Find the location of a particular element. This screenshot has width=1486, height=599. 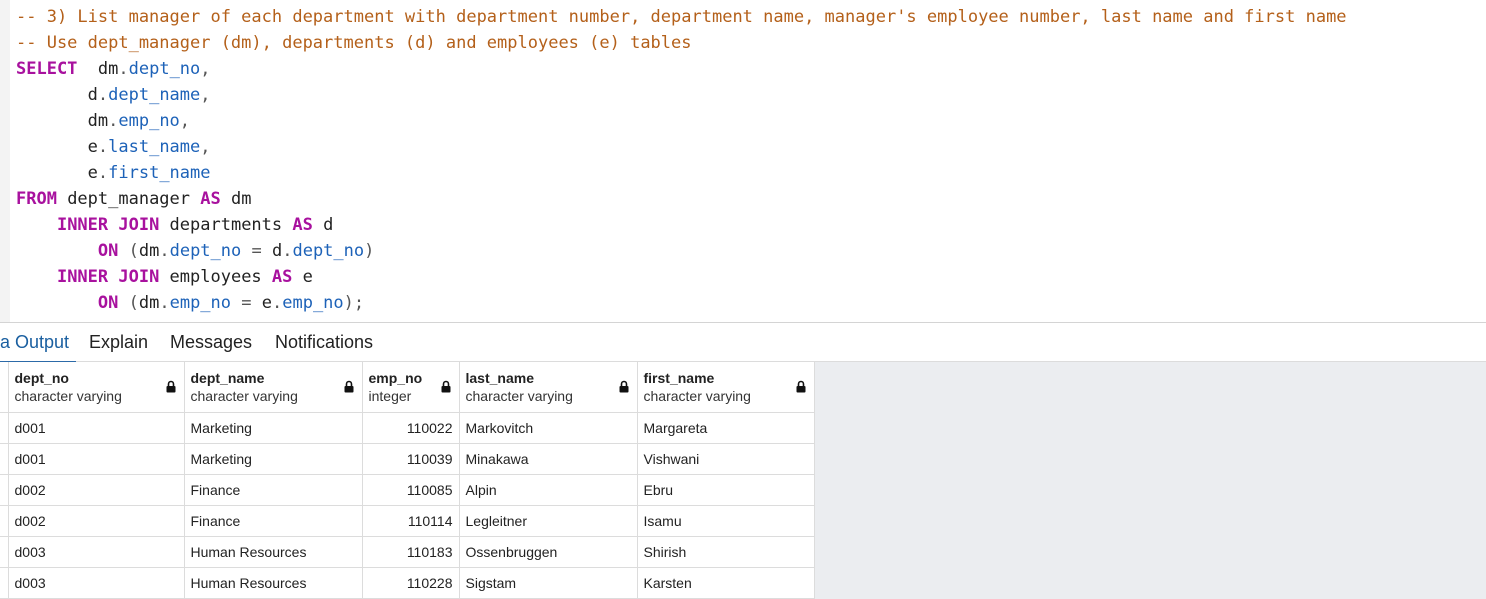

table-cell: 110114 is located at coordinates (411, 521).